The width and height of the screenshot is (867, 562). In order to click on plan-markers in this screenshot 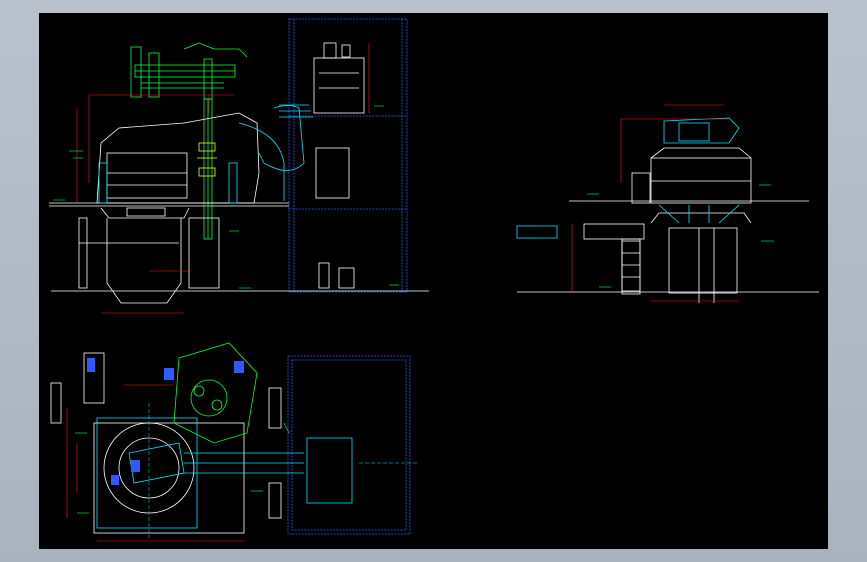, I will do `click(182, 468)`.